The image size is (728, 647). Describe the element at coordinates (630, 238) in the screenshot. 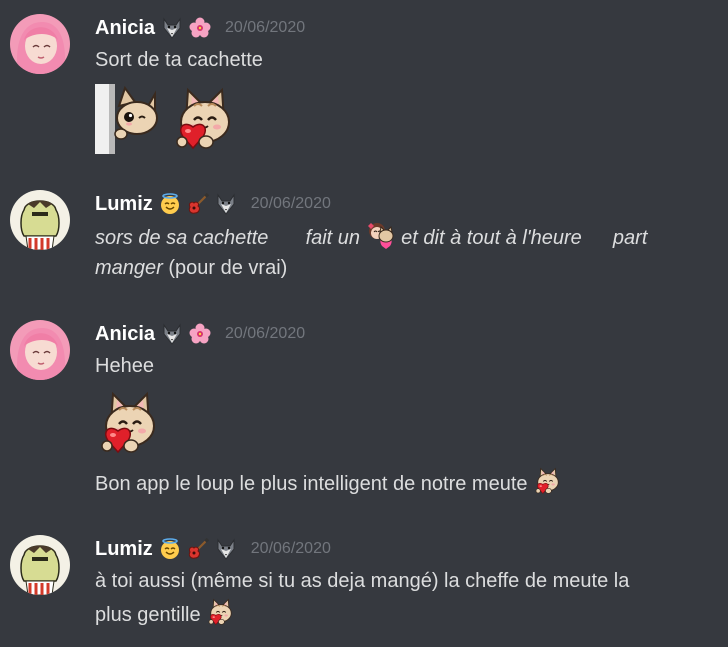

I see `italic-text: part` at that location.